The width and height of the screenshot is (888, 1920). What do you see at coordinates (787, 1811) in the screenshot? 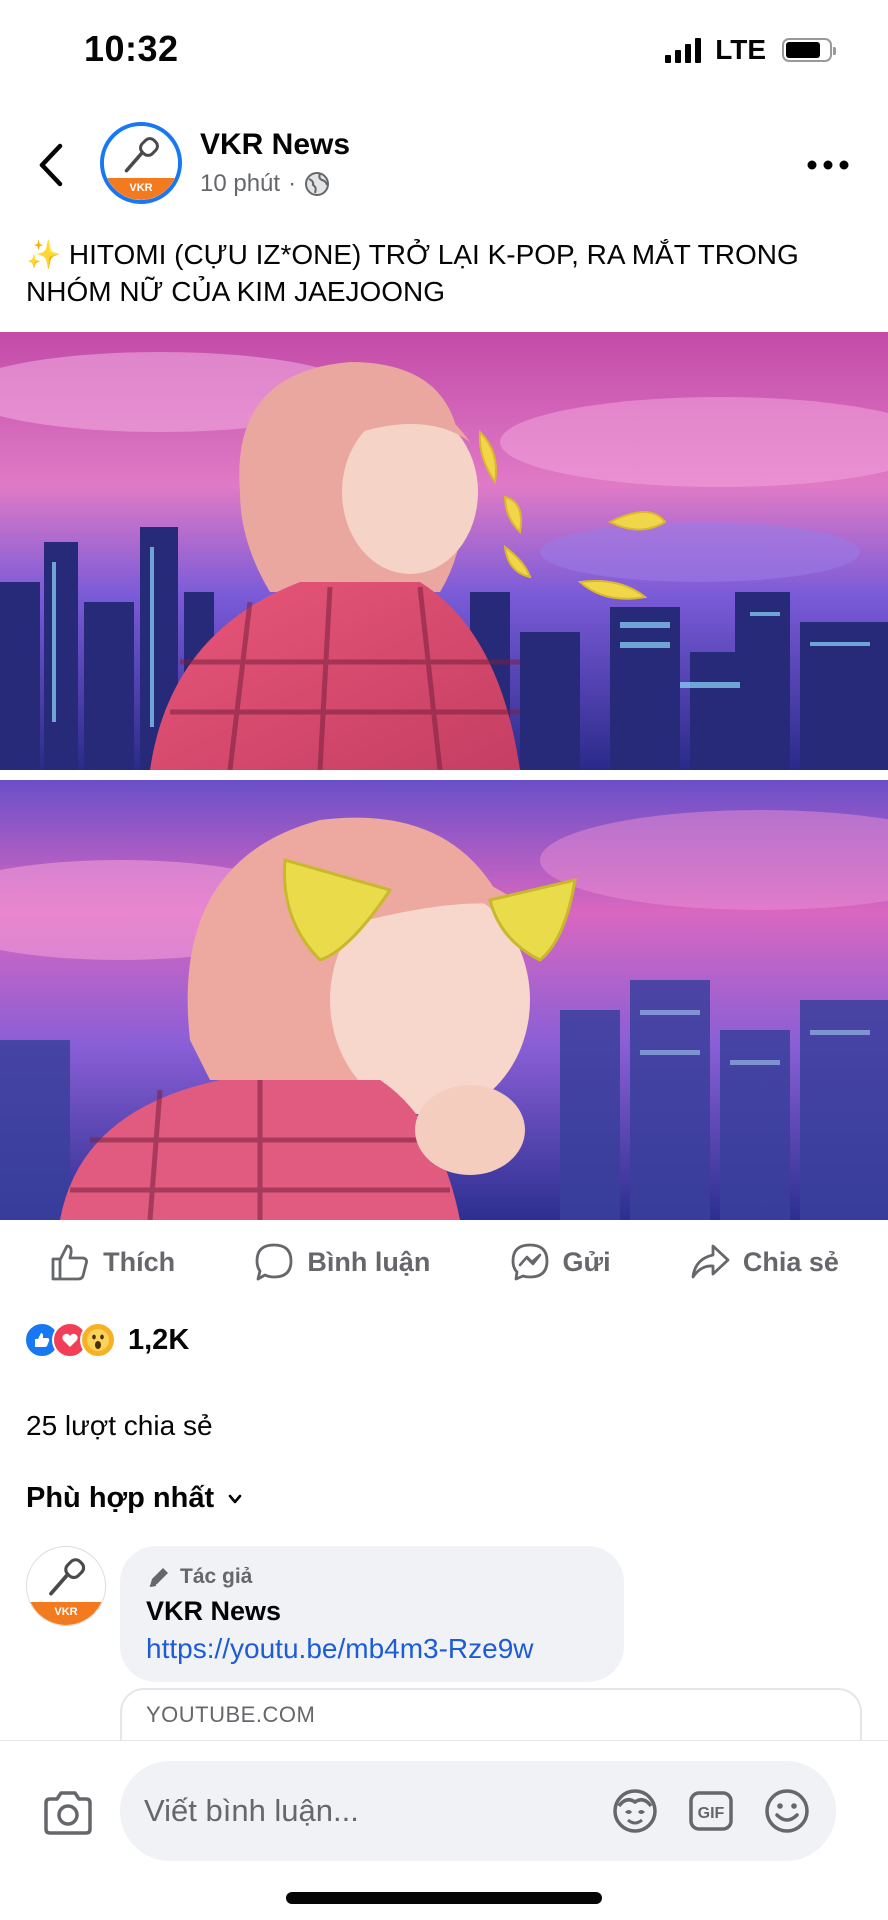
I see `emoji-icon` at bounding box center [787, 1811].